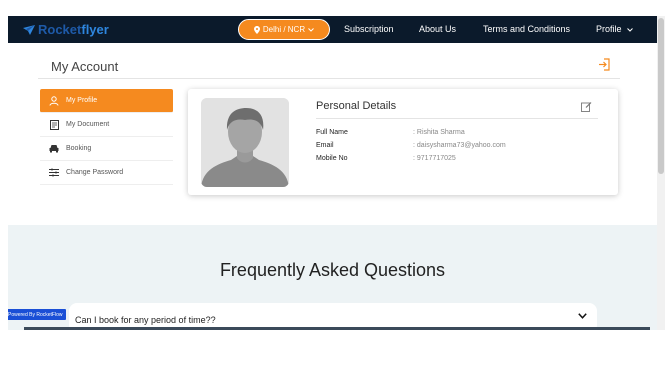 The height and width of the screenshot is (375, 666). Describe the element at coordinates (54, 124) in the screenshot. I see `document-icon` at that location.